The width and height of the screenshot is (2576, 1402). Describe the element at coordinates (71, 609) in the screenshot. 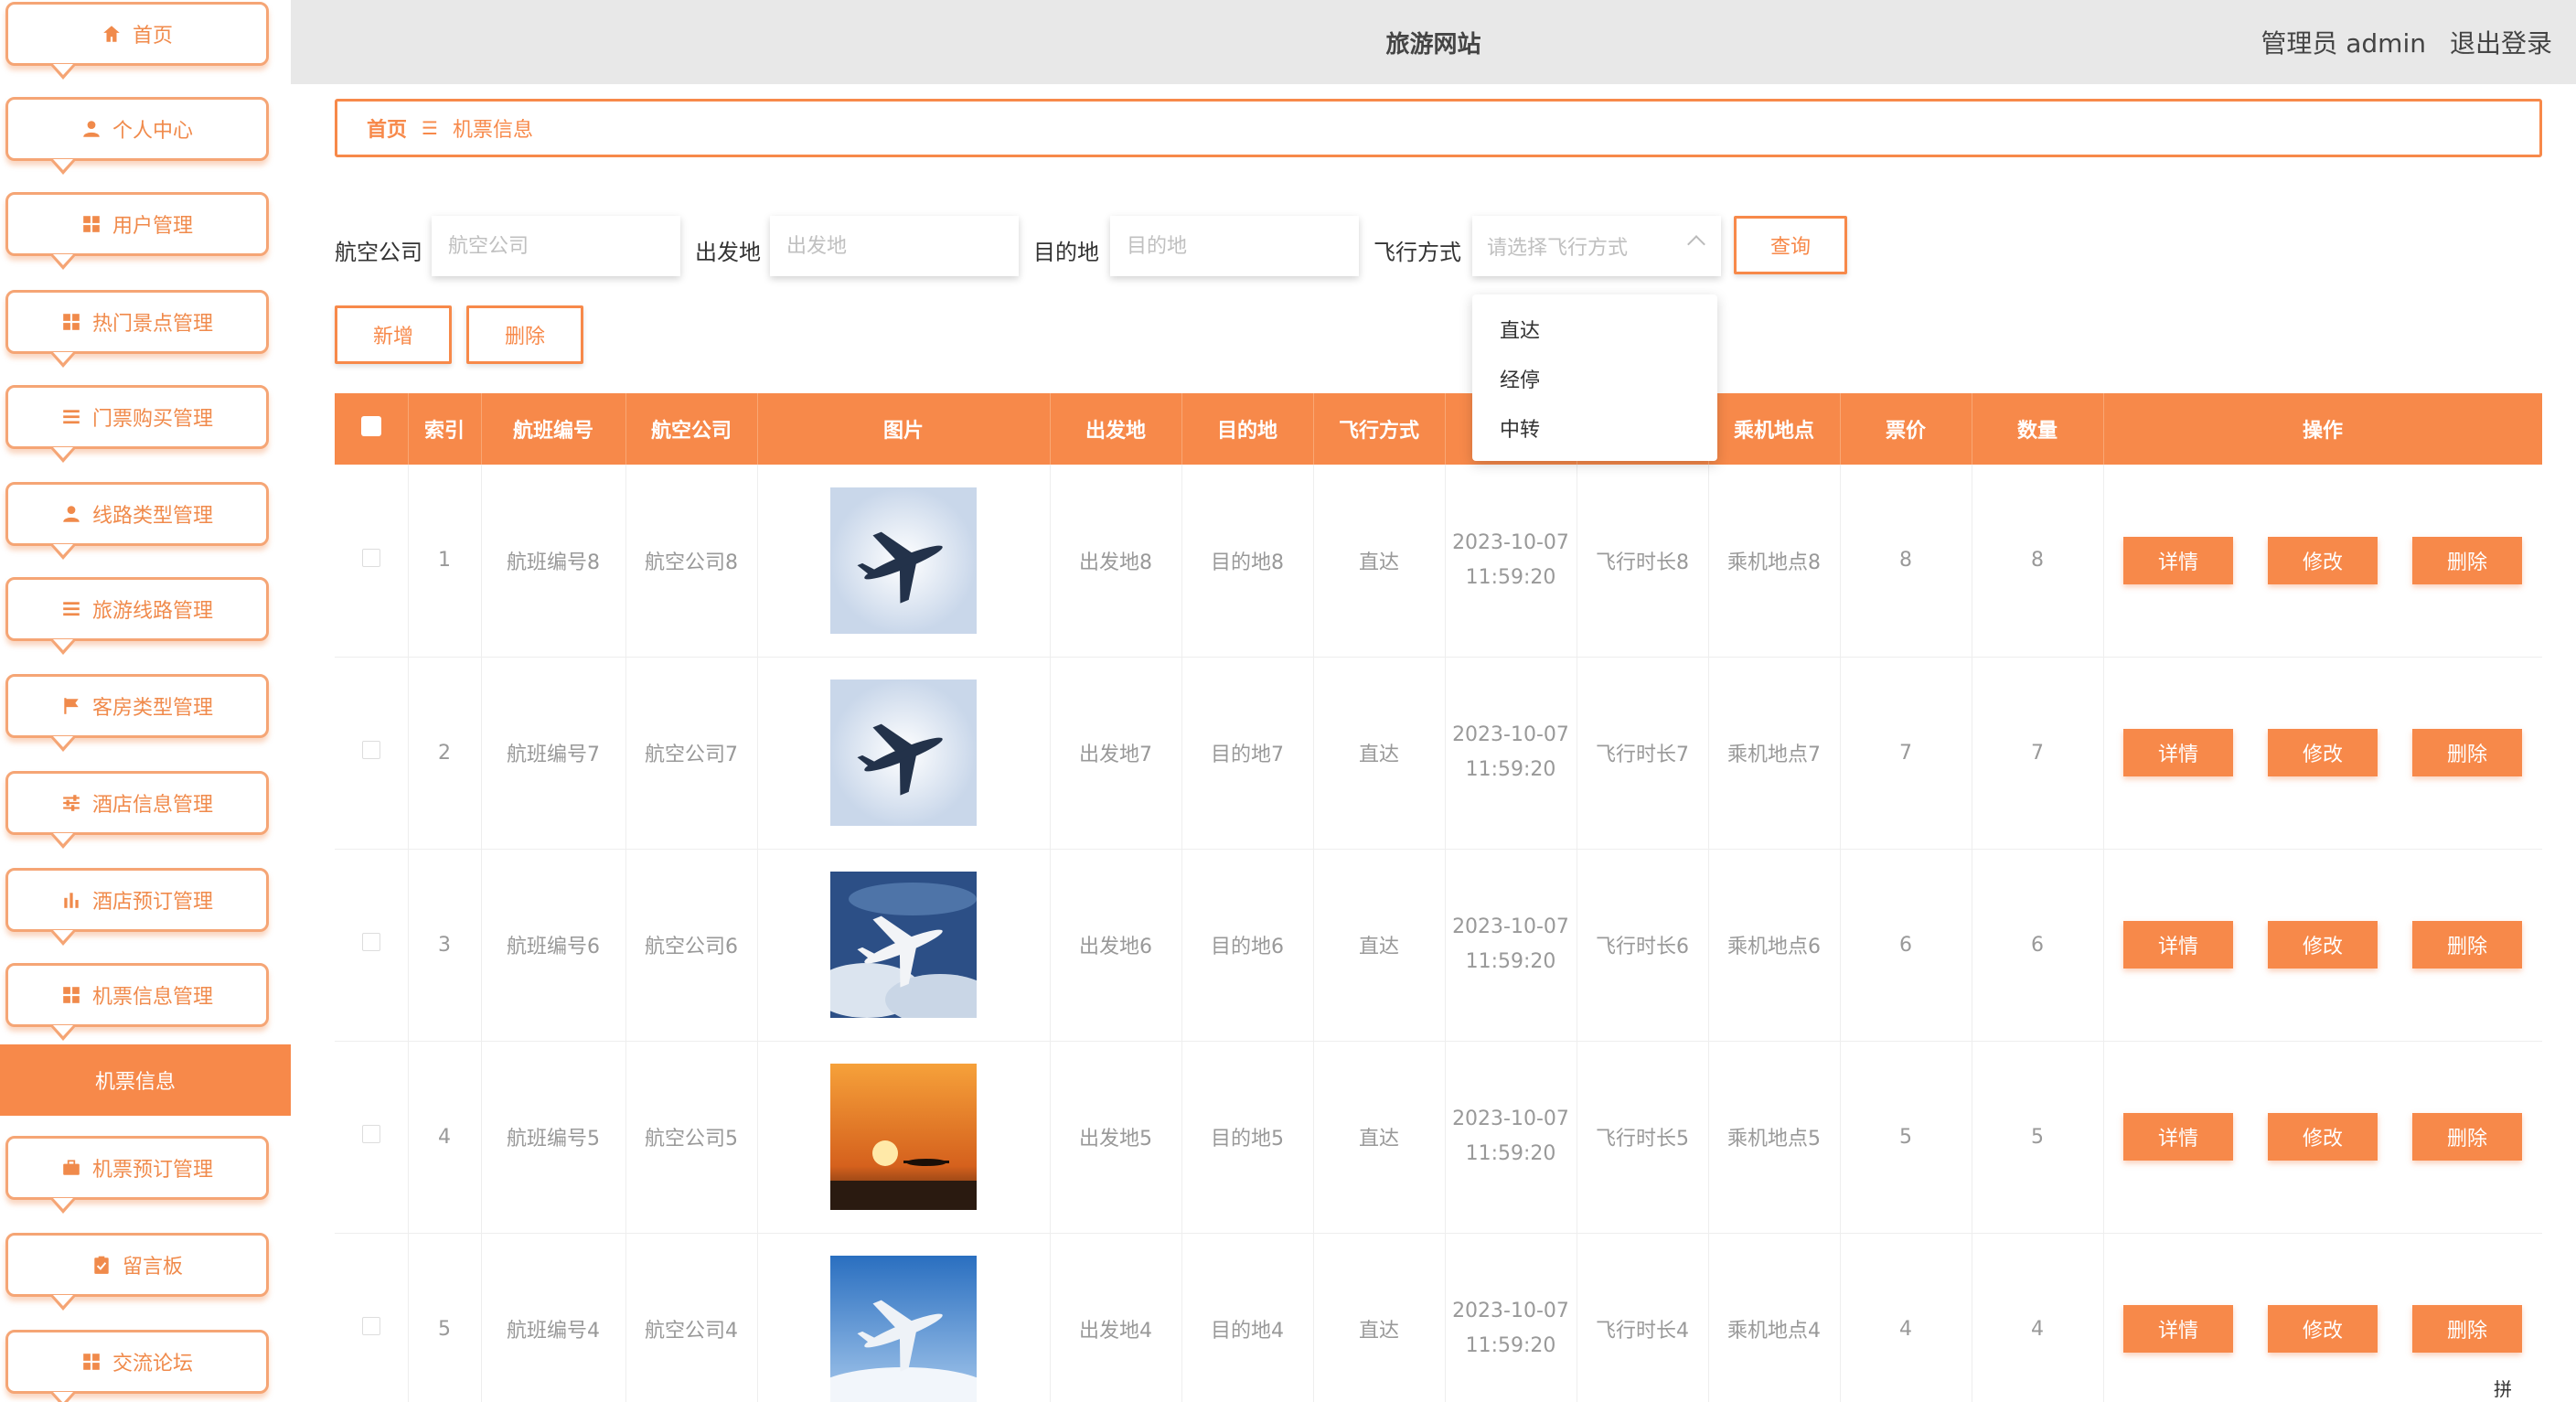

I see `list-icon` at that location.